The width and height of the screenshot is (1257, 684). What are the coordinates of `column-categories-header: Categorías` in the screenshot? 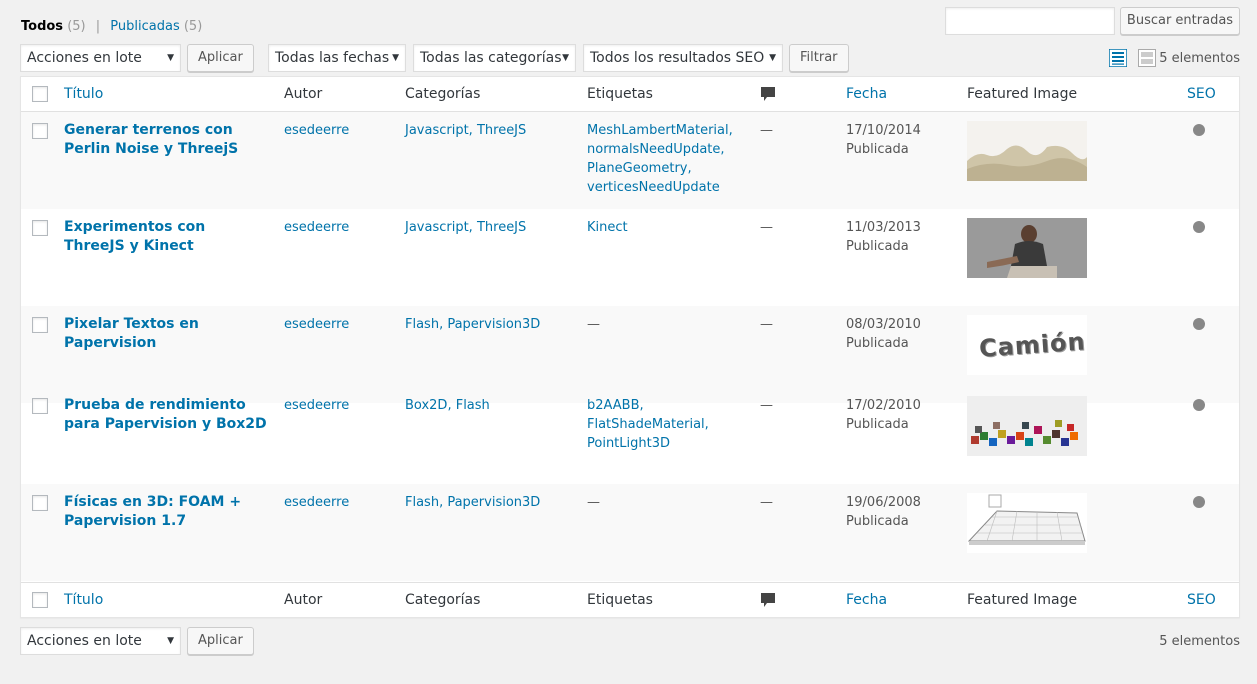 It's located at (443, 94).